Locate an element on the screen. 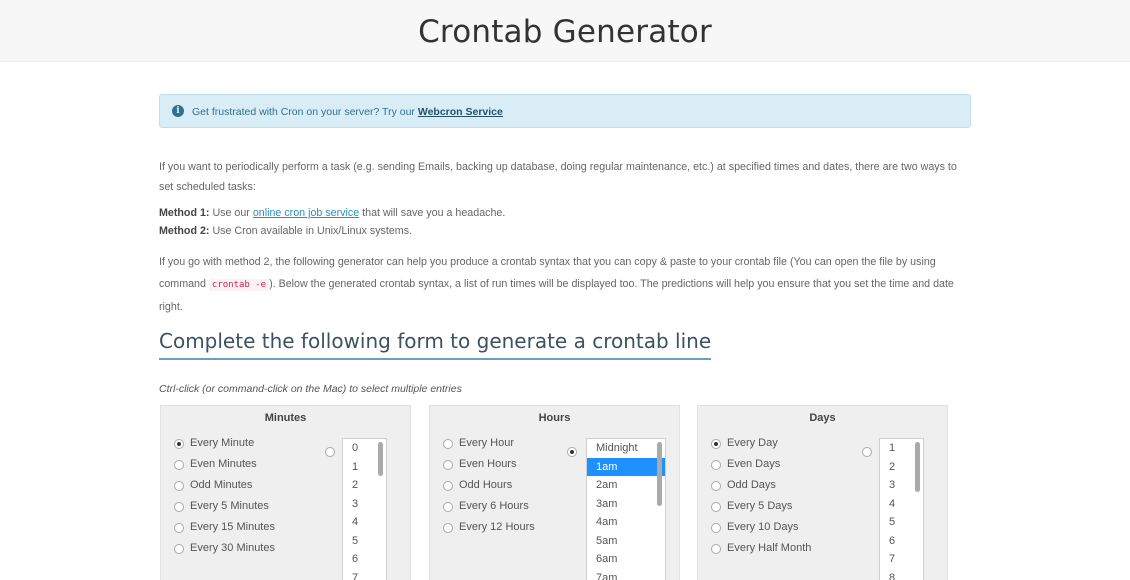 The image size is (1130, 580). info-icon: i is located at coordinates (178, 111).